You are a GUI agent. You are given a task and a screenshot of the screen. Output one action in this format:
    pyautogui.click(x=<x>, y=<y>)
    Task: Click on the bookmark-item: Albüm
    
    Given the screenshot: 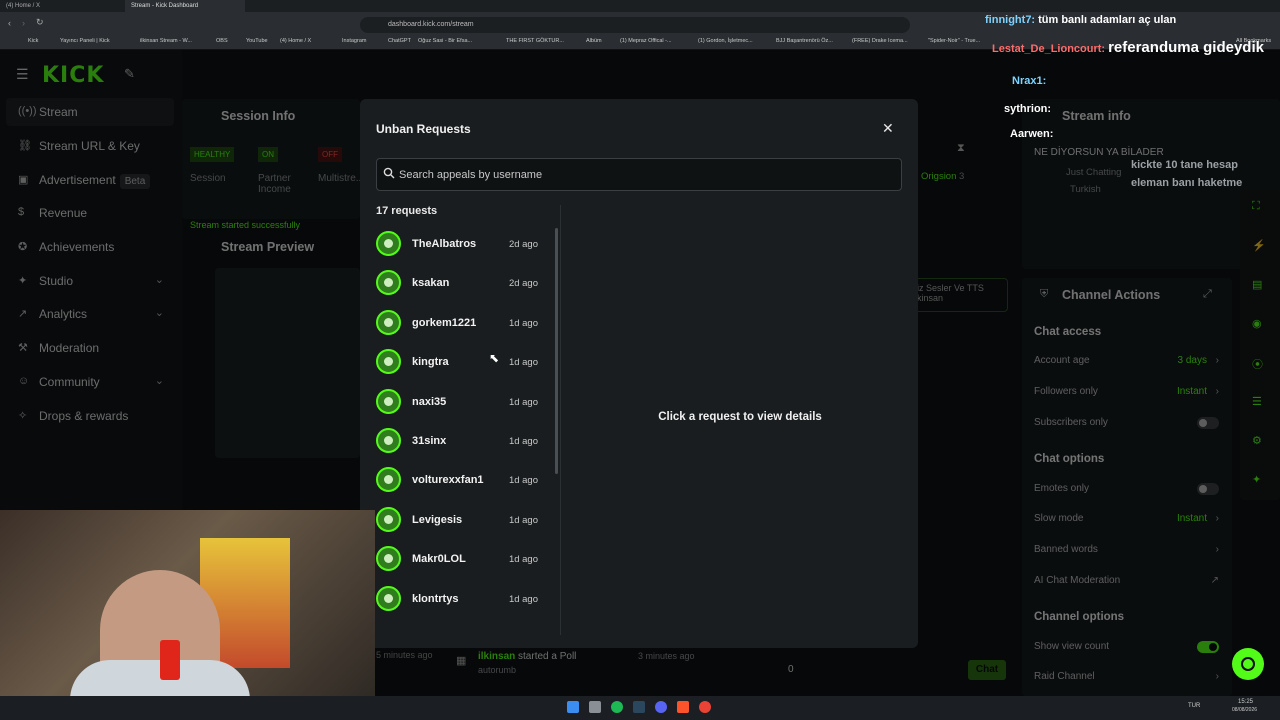 What is the action you would take?
    pyautogui.click(x=594, y=41)
    